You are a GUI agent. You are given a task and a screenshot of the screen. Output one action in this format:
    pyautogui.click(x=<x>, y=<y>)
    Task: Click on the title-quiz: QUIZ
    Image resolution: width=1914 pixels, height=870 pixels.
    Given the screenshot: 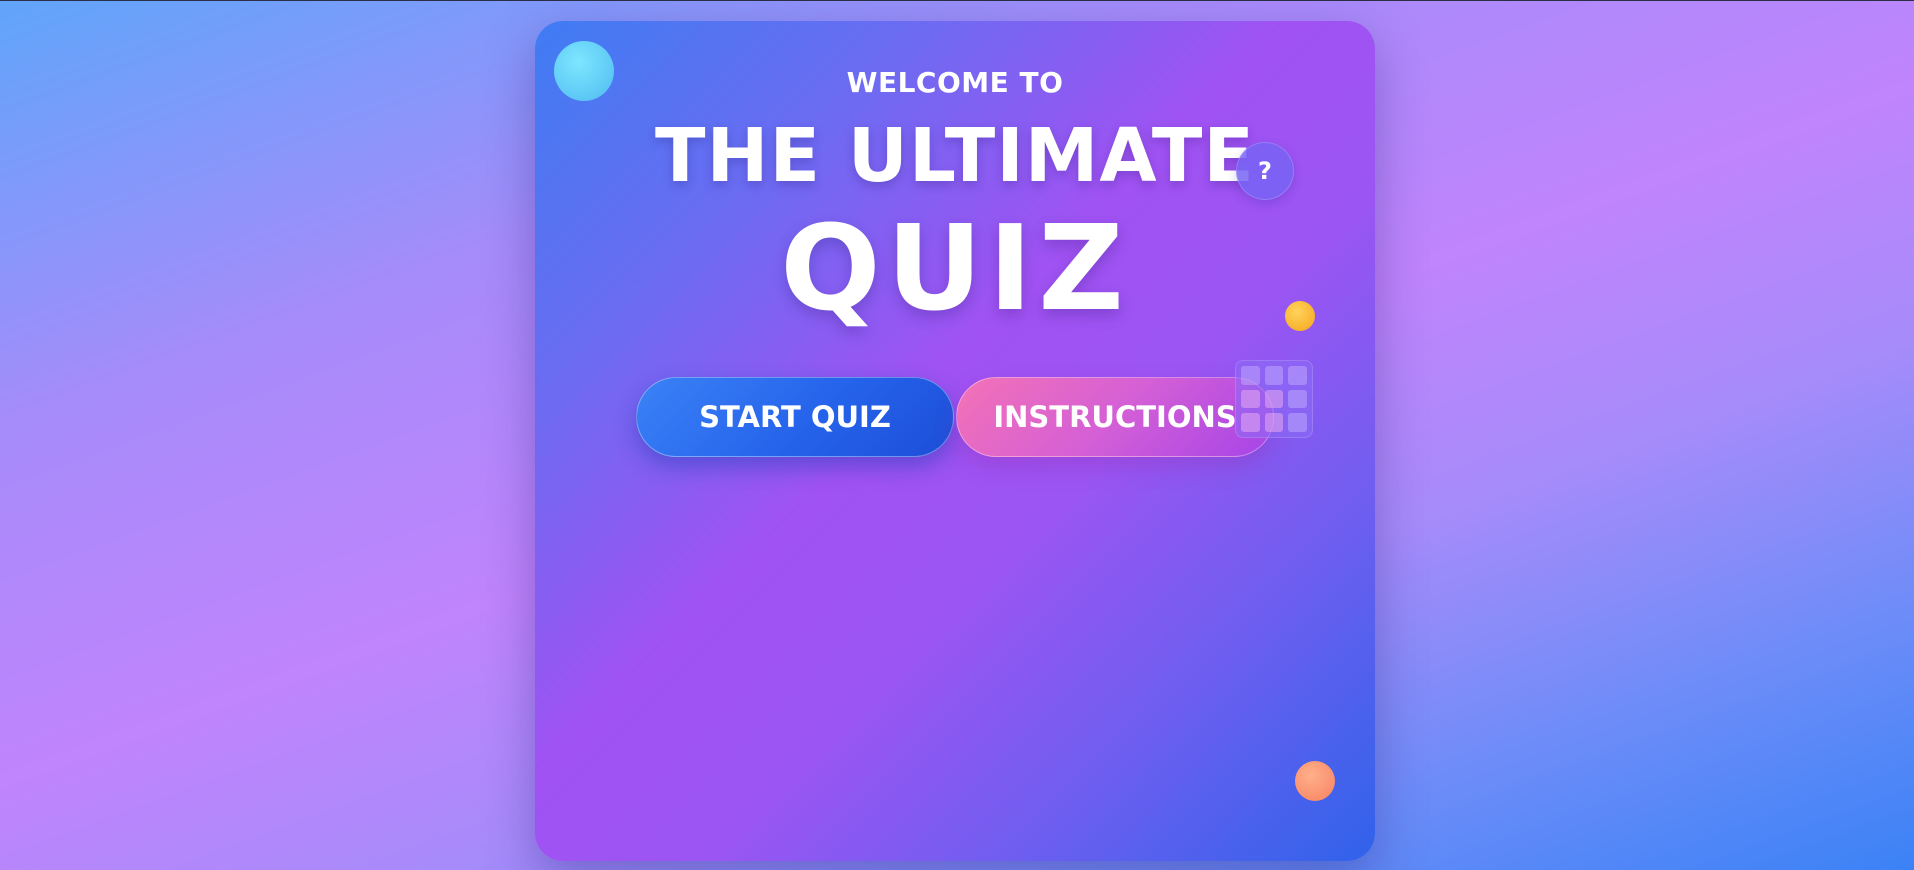 What is the action you would take?
    pyautogui.click(x=955, y=268)
    